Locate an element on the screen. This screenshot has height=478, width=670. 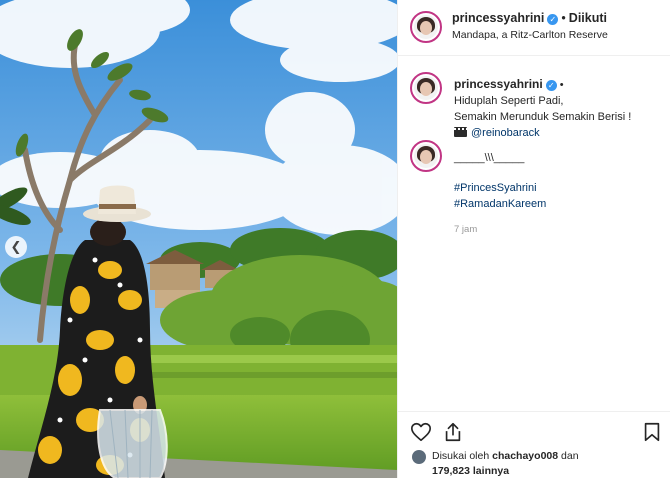
header-user-line: princessyahrini ✓ • Diikuti is located at coordinates (529, 18).